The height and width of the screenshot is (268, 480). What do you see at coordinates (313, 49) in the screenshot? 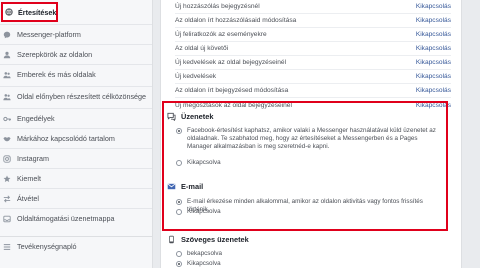
I see `table-row: Az oldal új követői Kikapcsolás` at bounding box center [313, 49].